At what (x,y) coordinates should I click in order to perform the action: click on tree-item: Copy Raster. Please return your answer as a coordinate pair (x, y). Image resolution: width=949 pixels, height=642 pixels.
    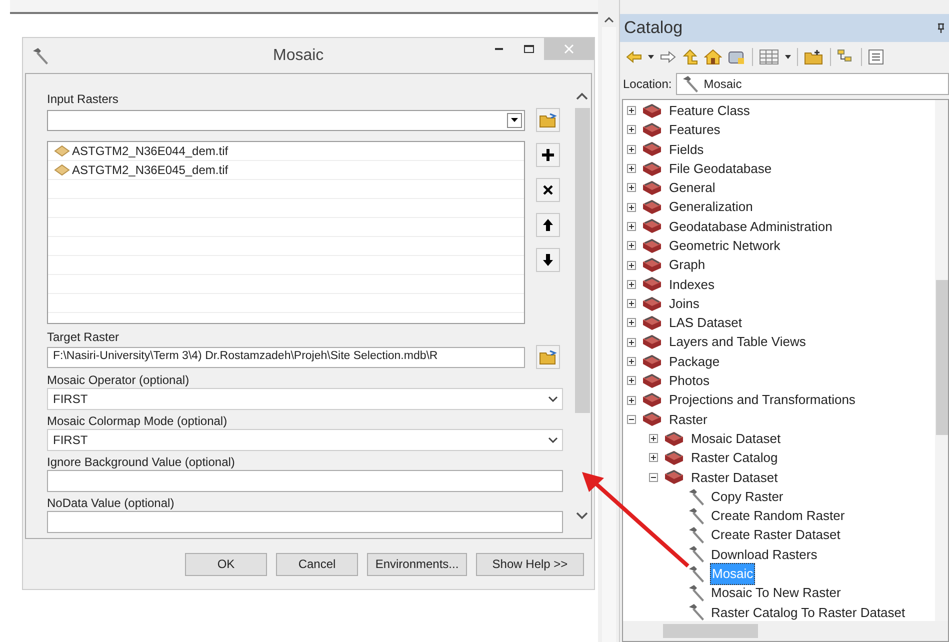
    Looking at the image, I should click on (747, 496).